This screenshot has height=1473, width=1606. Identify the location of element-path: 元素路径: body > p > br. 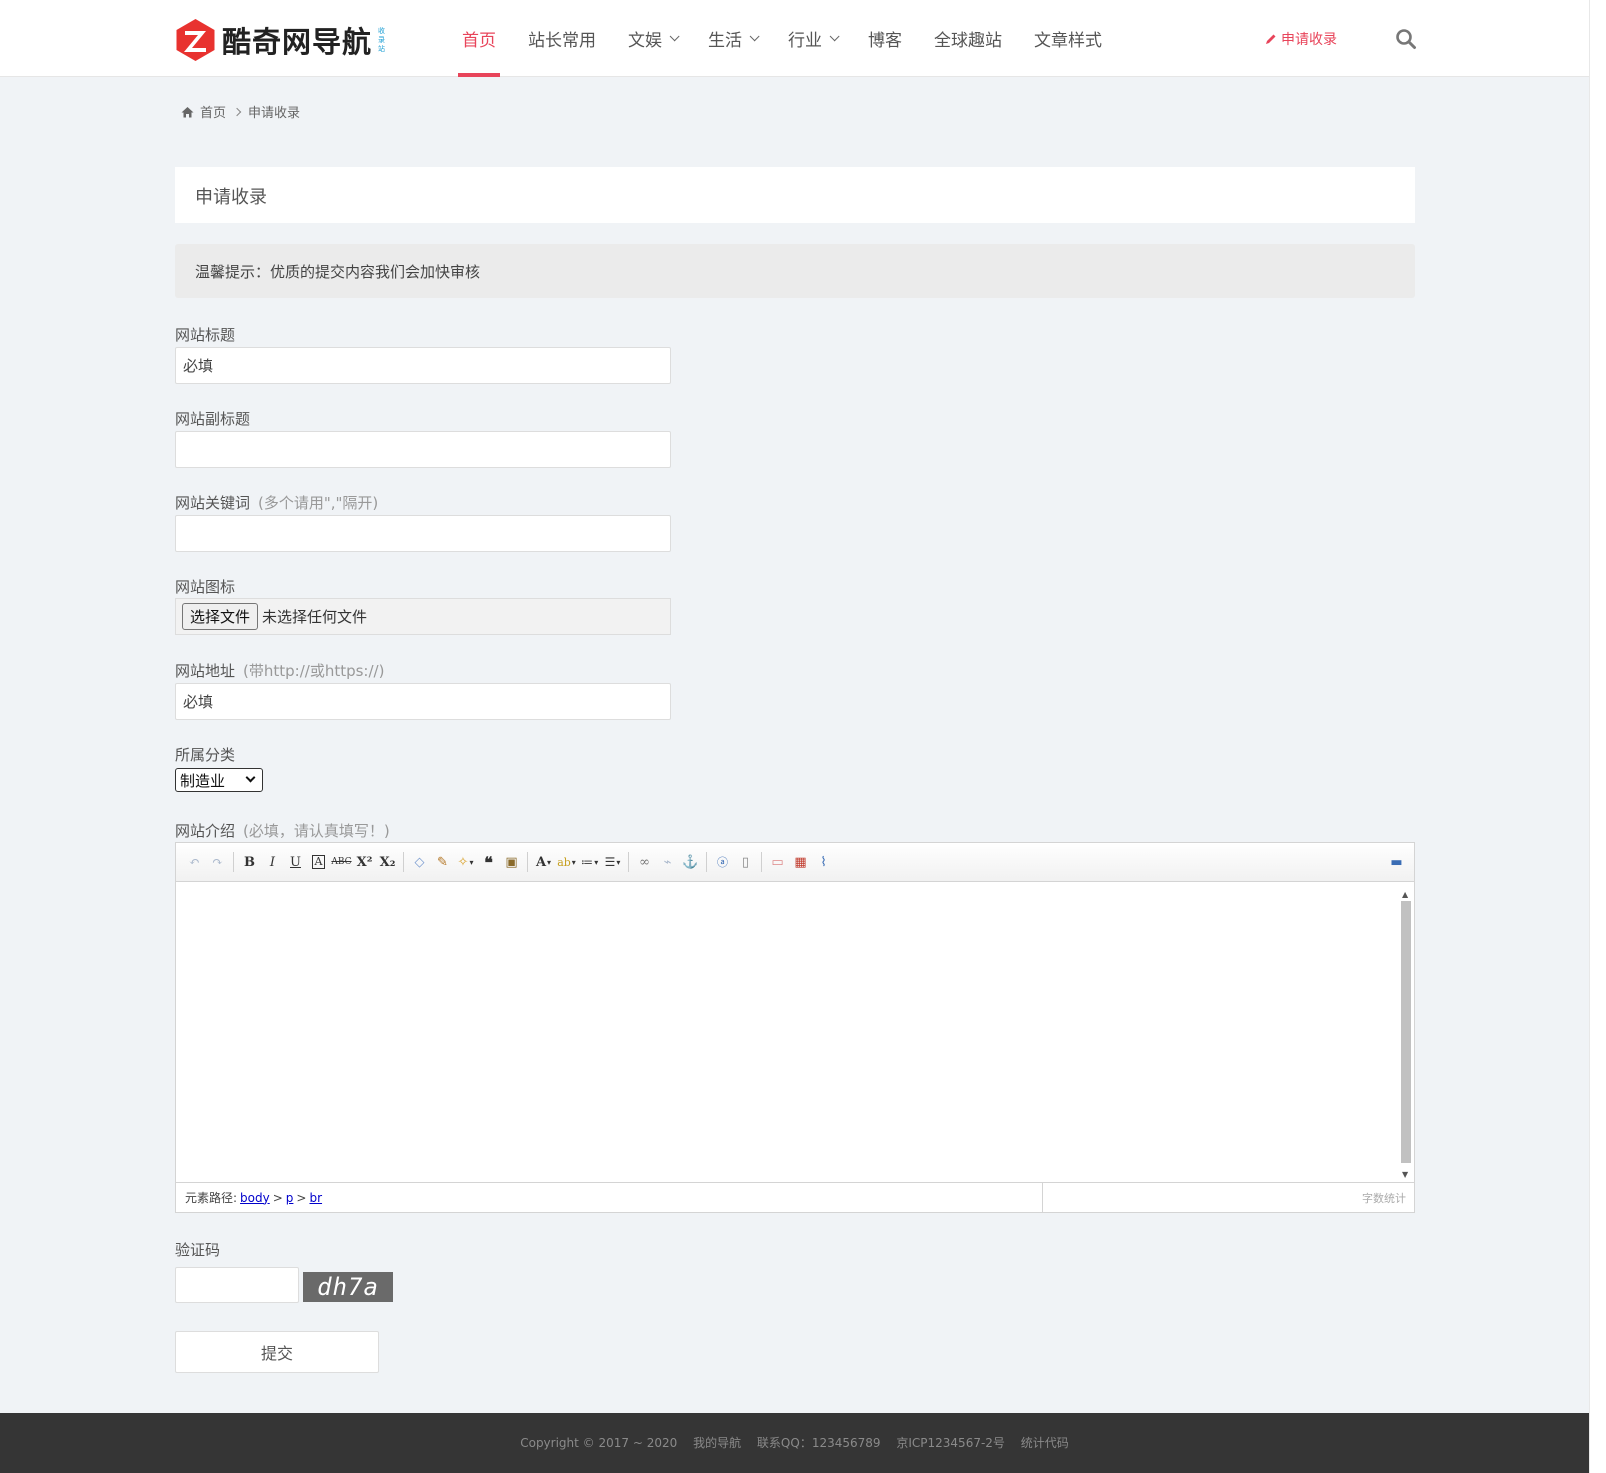
(609, 1197).